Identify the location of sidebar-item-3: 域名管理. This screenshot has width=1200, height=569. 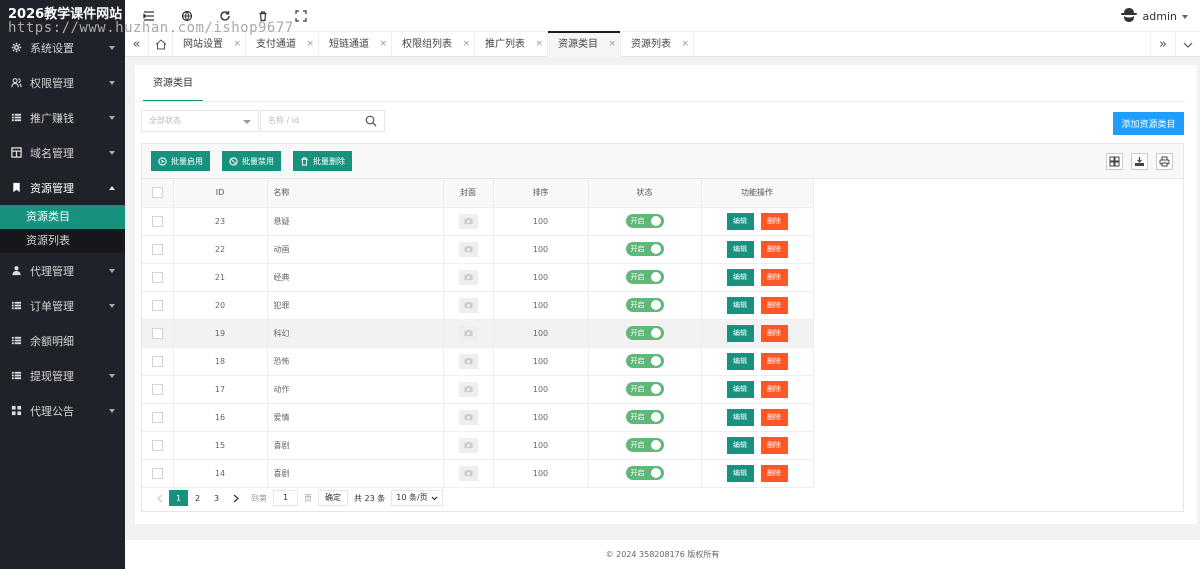
(62, 152).